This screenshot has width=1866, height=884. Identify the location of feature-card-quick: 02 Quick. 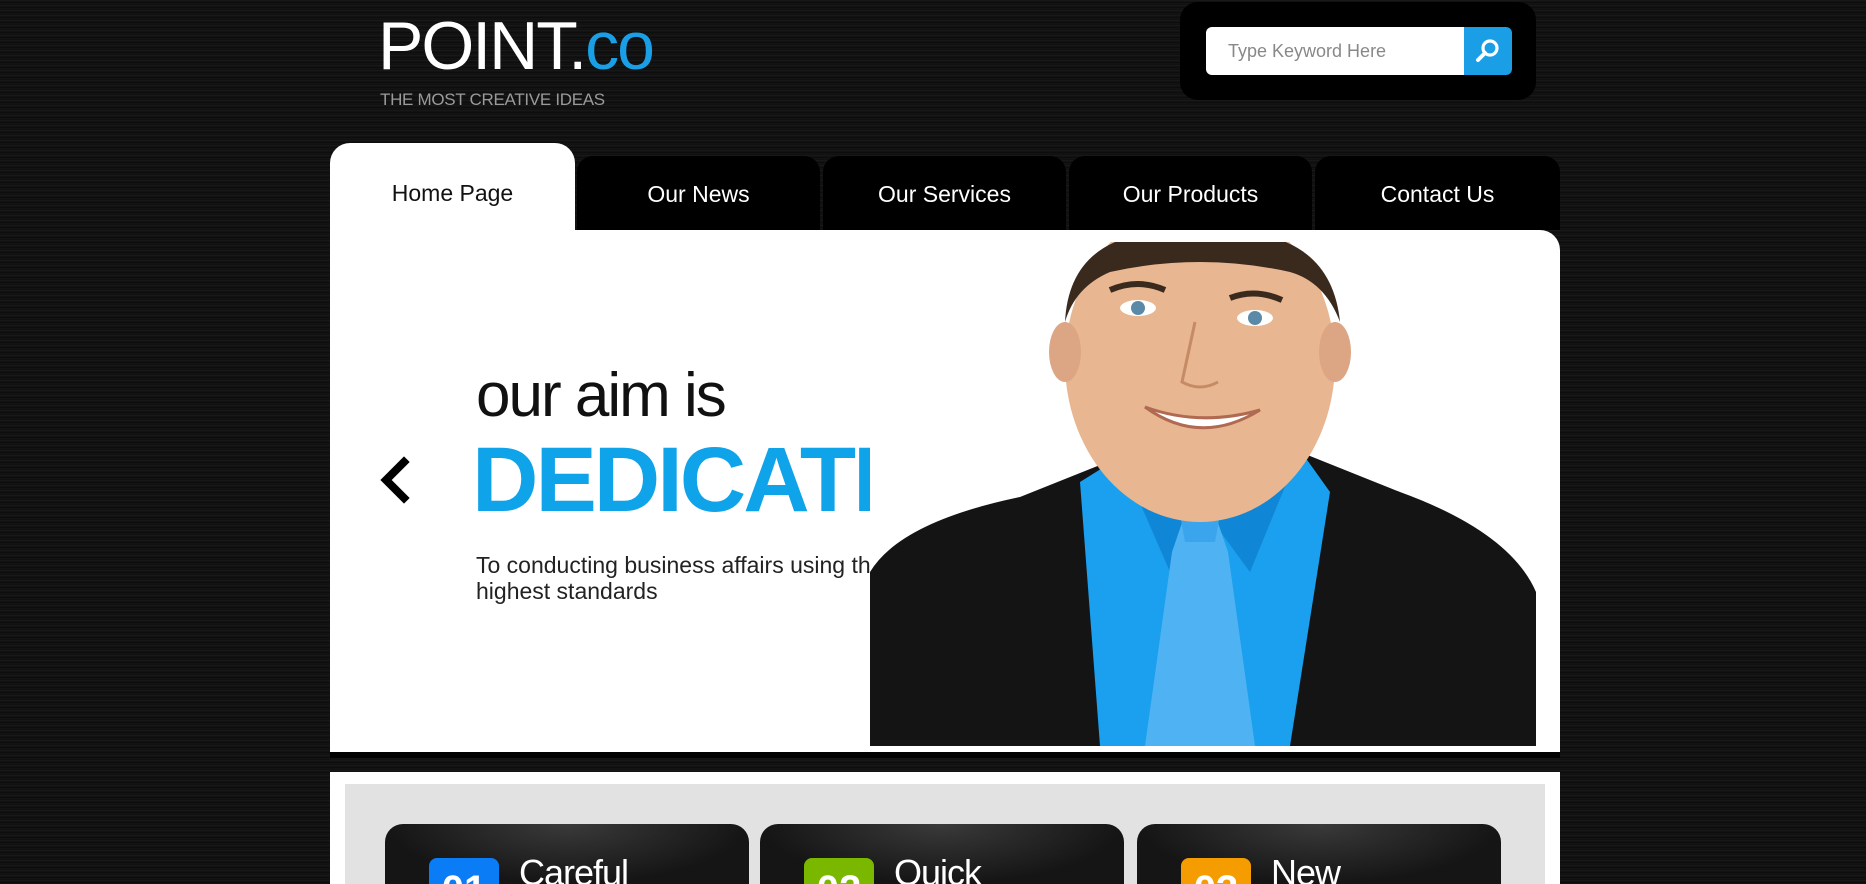
(942, 854).